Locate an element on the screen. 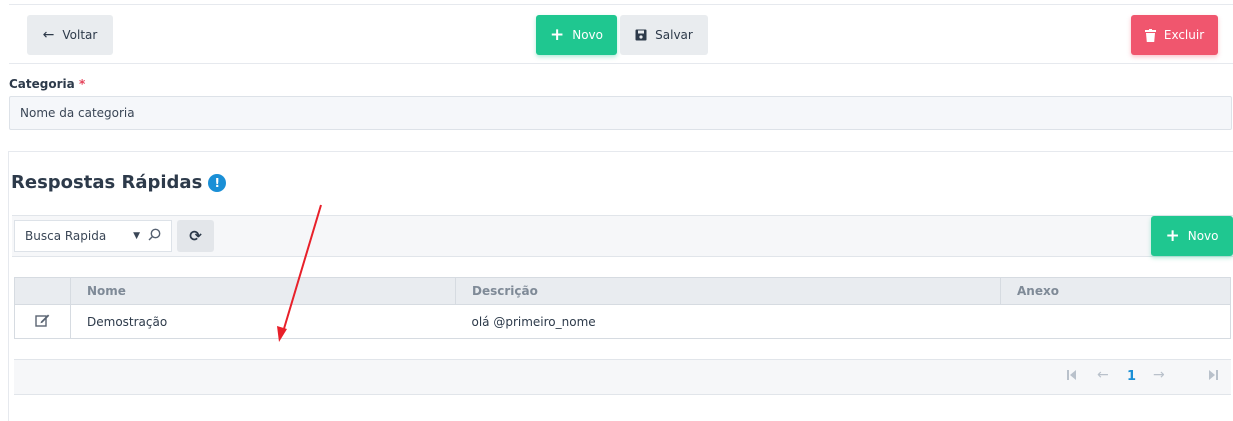 The width and height of the screenshot is (1233, 421). grid-new-button: + Novo is located at coordinates (1192, 236).